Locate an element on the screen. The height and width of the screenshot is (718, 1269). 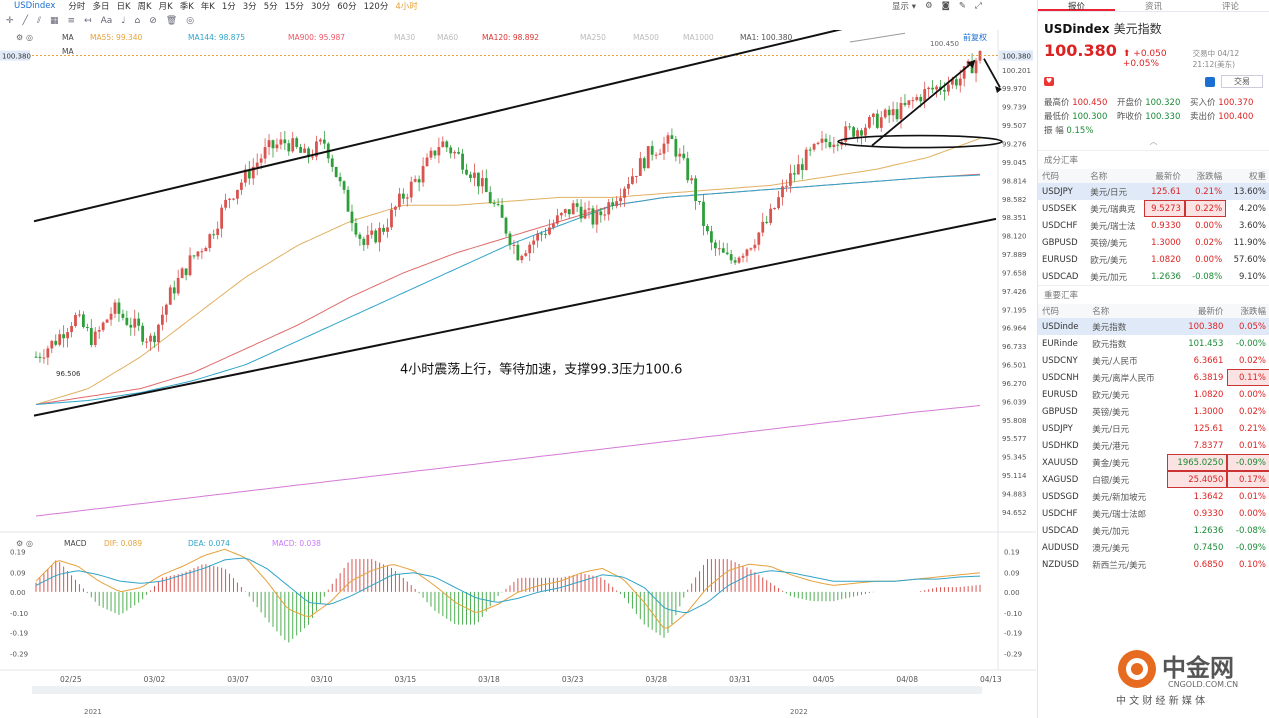
interval-周K: 周K is located at coordinates (145, 6).